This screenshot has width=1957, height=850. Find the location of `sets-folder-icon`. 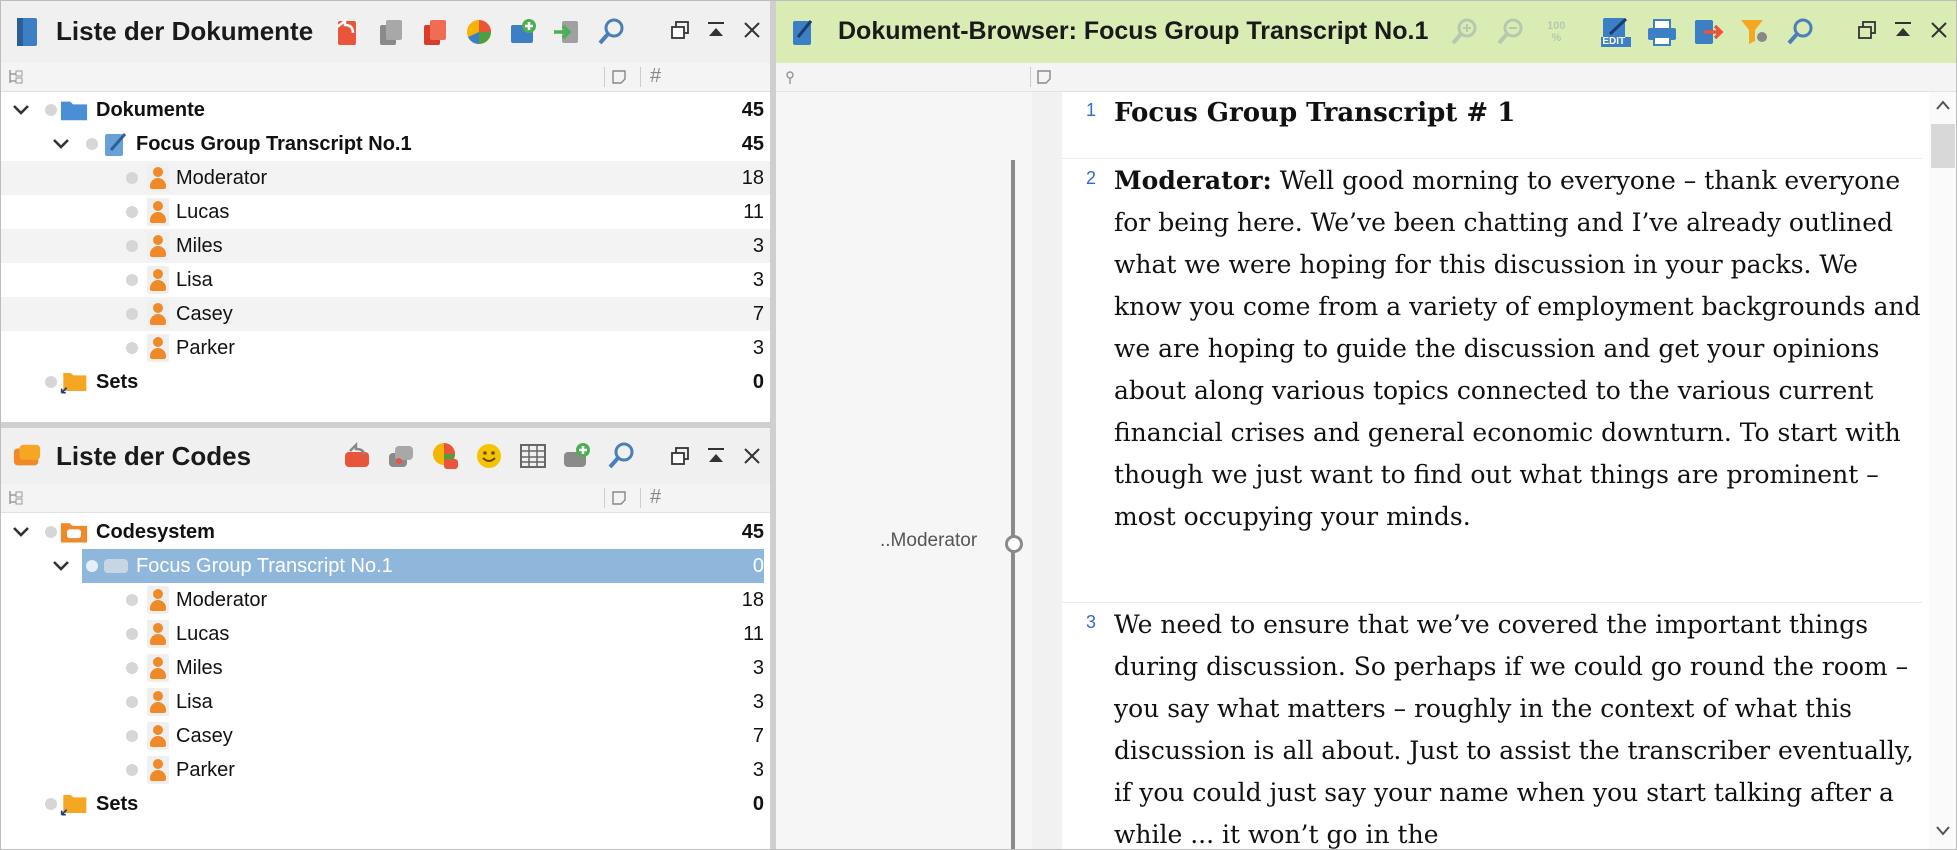

sets-folder-icon is located at coordinates (74, 382).